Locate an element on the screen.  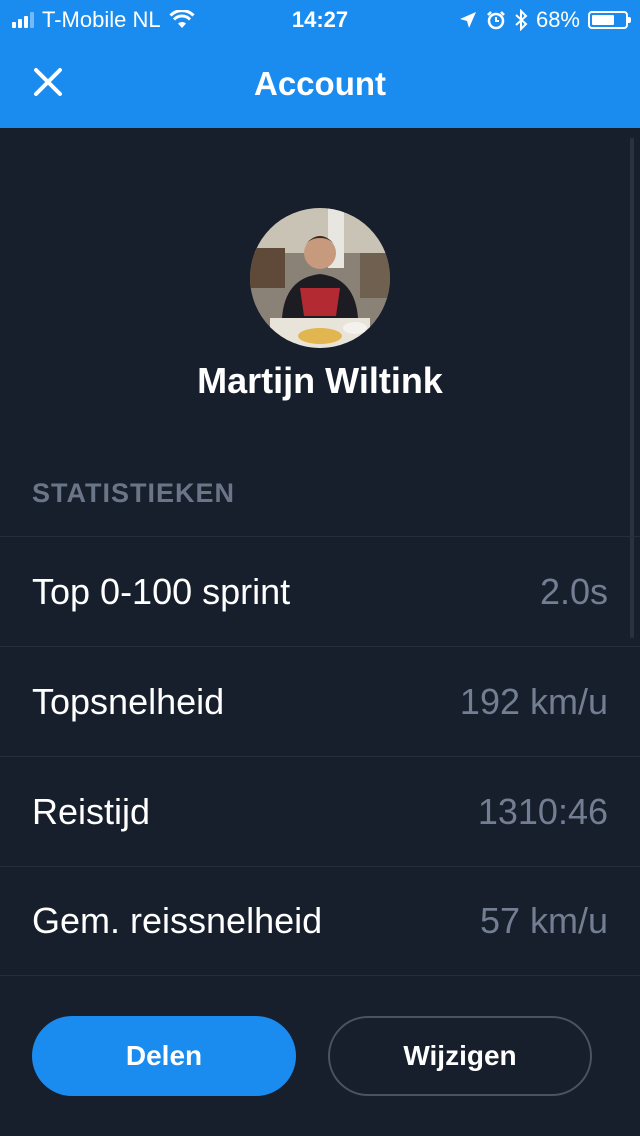
edit-button: Wijzigen is located at coordinates (460, 1056).